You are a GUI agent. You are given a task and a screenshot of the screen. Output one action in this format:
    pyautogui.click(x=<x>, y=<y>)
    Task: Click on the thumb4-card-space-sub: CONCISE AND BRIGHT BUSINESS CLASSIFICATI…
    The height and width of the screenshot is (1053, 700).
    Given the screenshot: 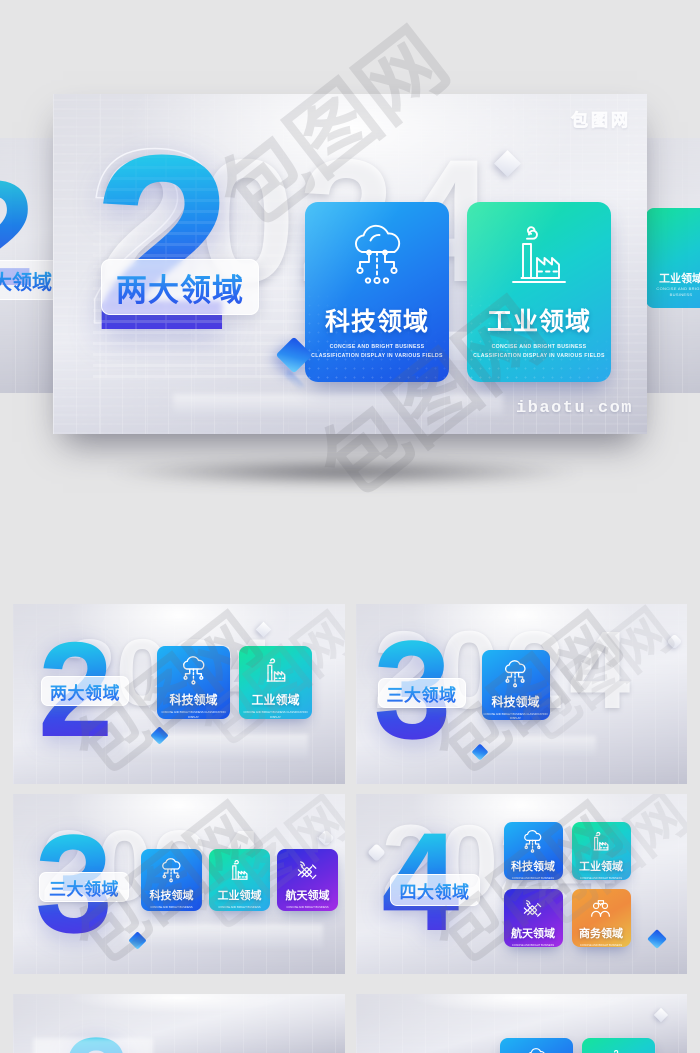 What is the action you would take?
    pyautogui.click(x=533, y=945)
    